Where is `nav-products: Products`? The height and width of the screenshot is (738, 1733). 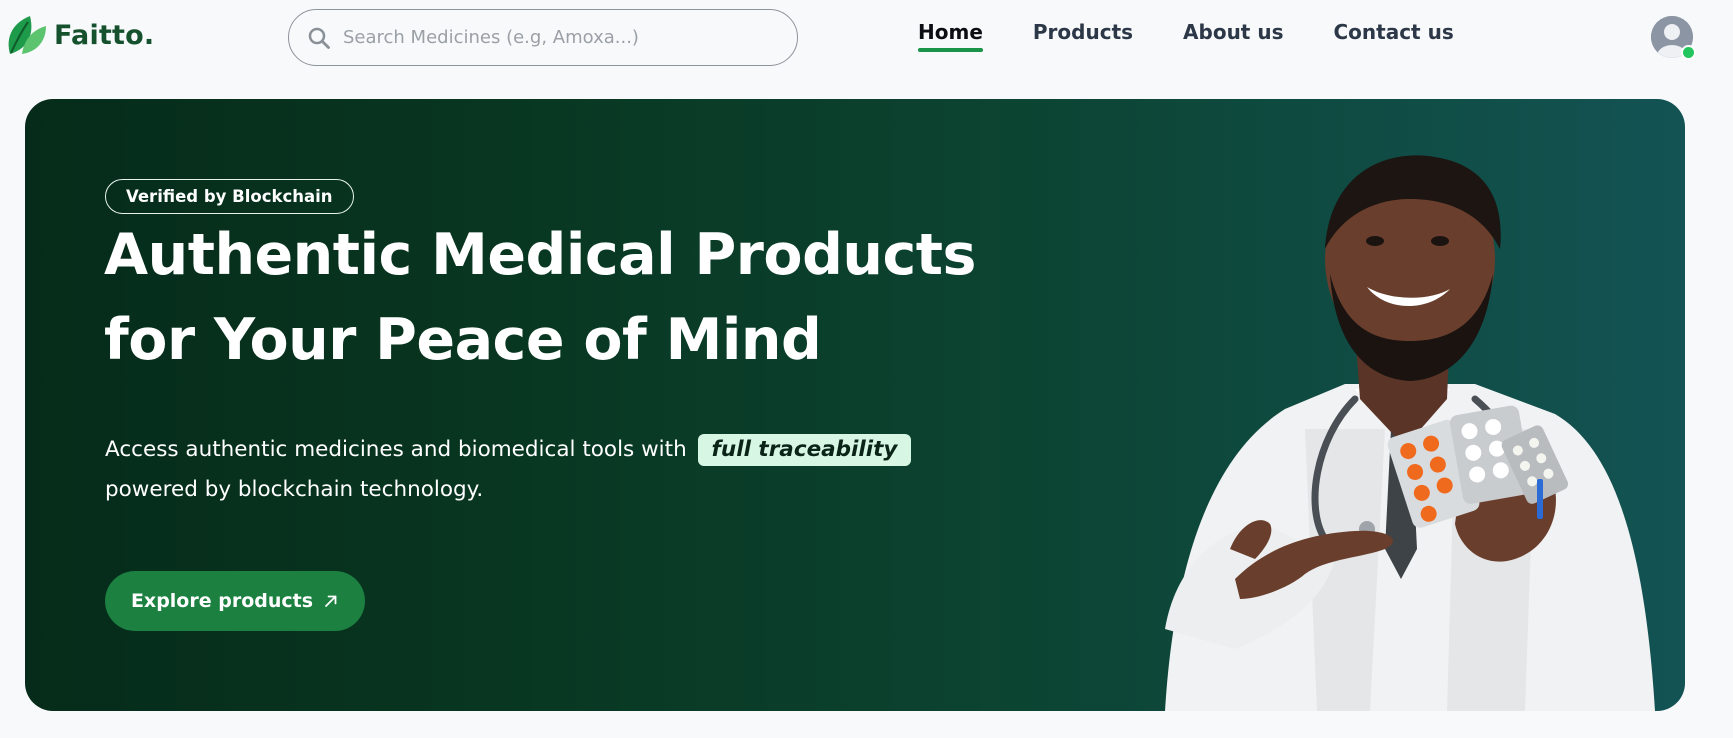
nav-products: Products is located at coordinates (1083, 36).